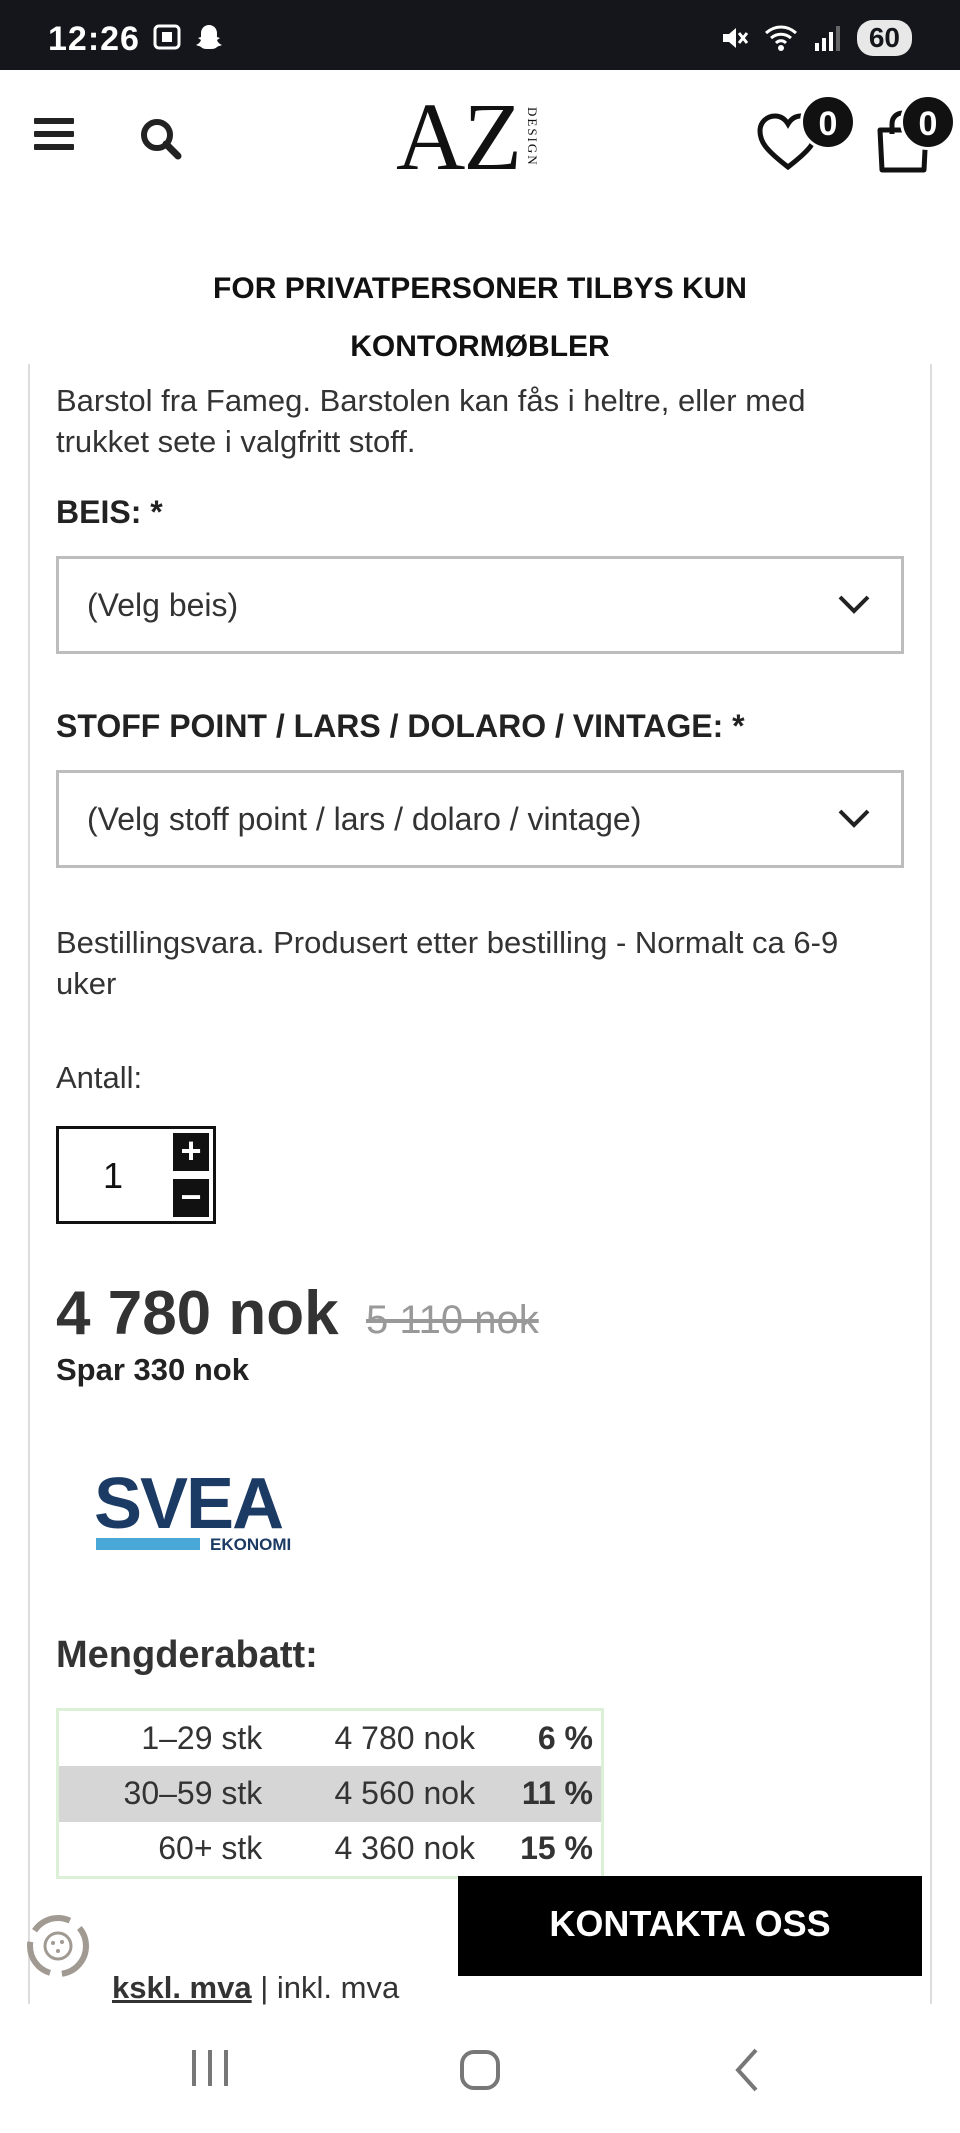  Describe the element at coordinates (400, 726) in the screenshot. I see `stoff-label: STOFF POINT / LARS / DOLARO / VINTAGE: *` at that location.